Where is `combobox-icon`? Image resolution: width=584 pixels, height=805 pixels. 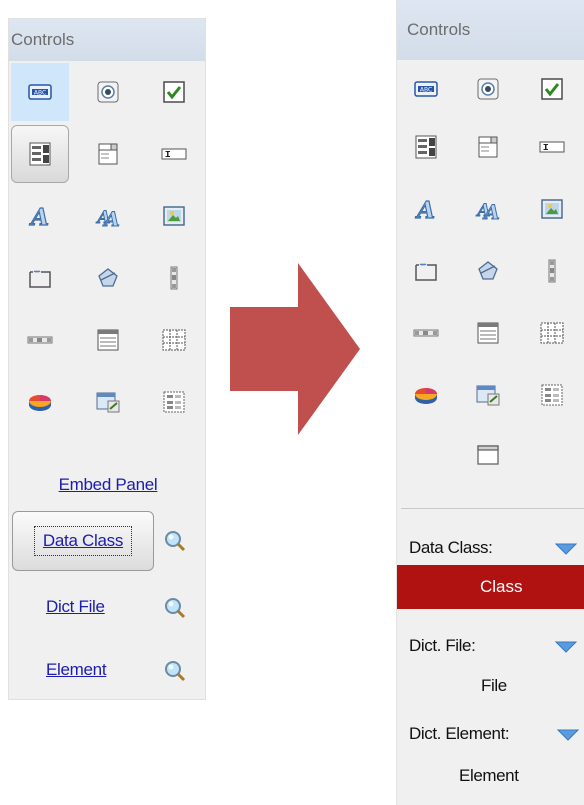
combobox-icon is located at coordinates (108, 154).